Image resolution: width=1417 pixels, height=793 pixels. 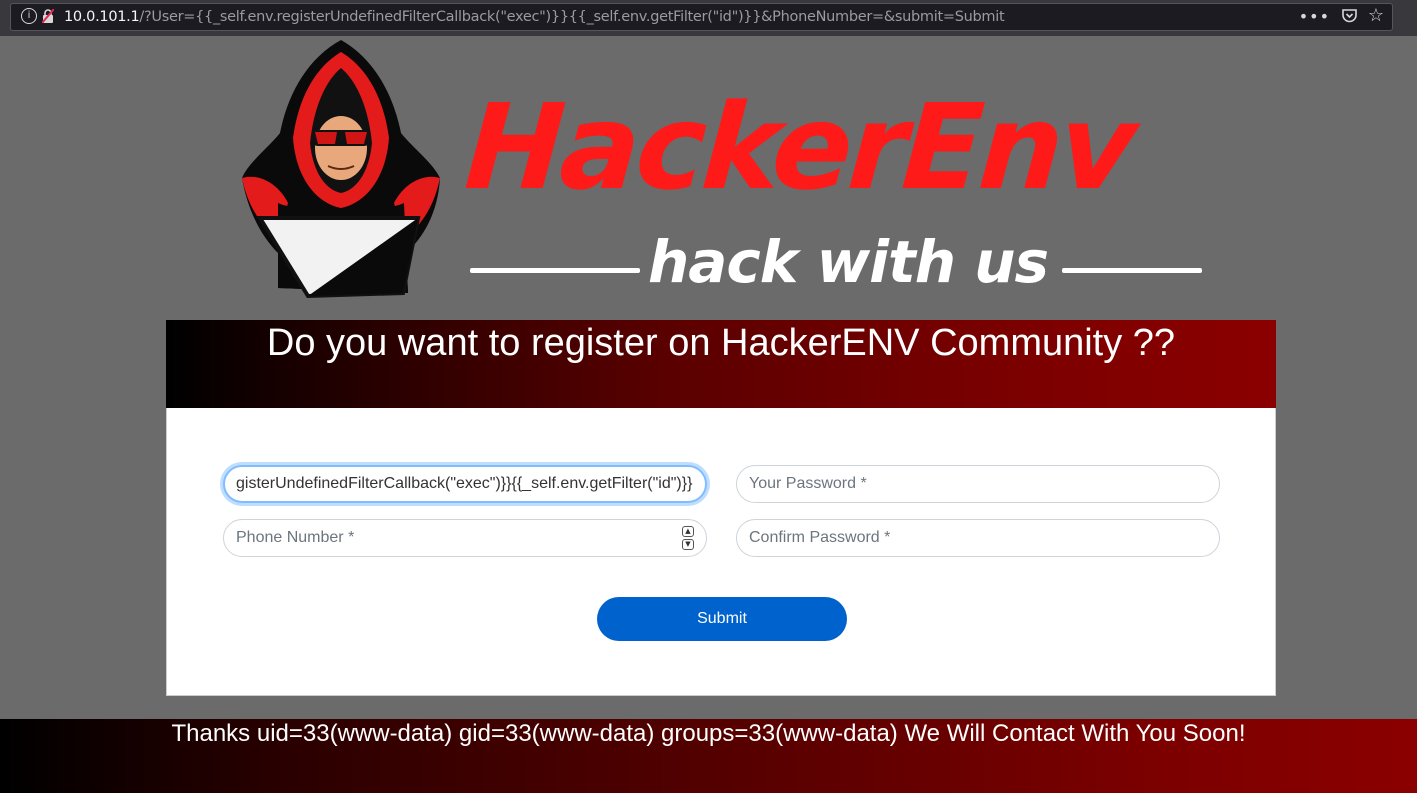 I want to click on phone-number-input: Phone Number * ▲ ▼, so click(x=465, y=538).